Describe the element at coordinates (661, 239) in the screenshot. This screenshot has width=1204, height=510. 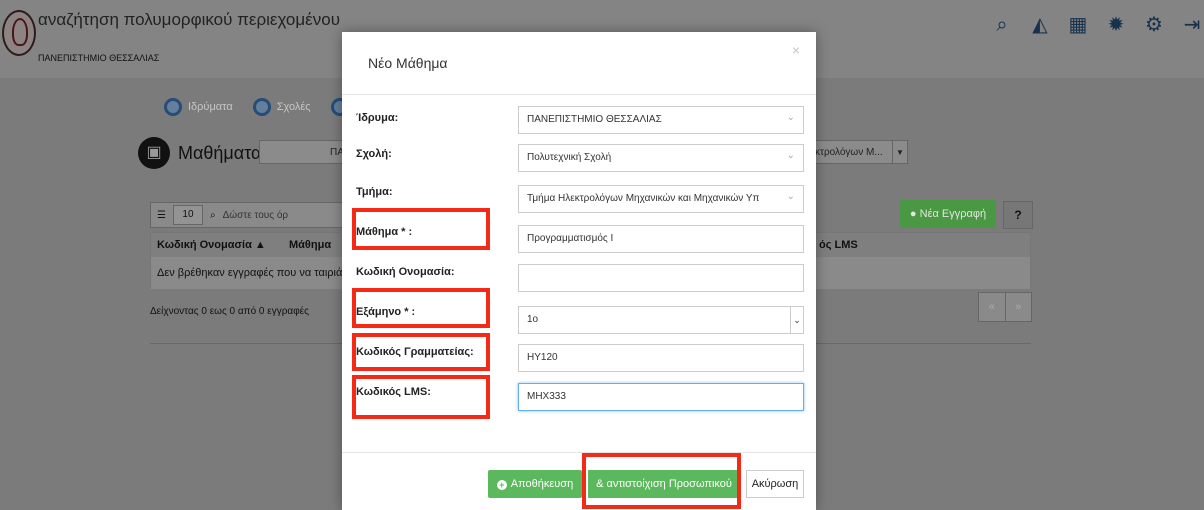
I see `course-input: Προγραμματισμός Ι` at that location.